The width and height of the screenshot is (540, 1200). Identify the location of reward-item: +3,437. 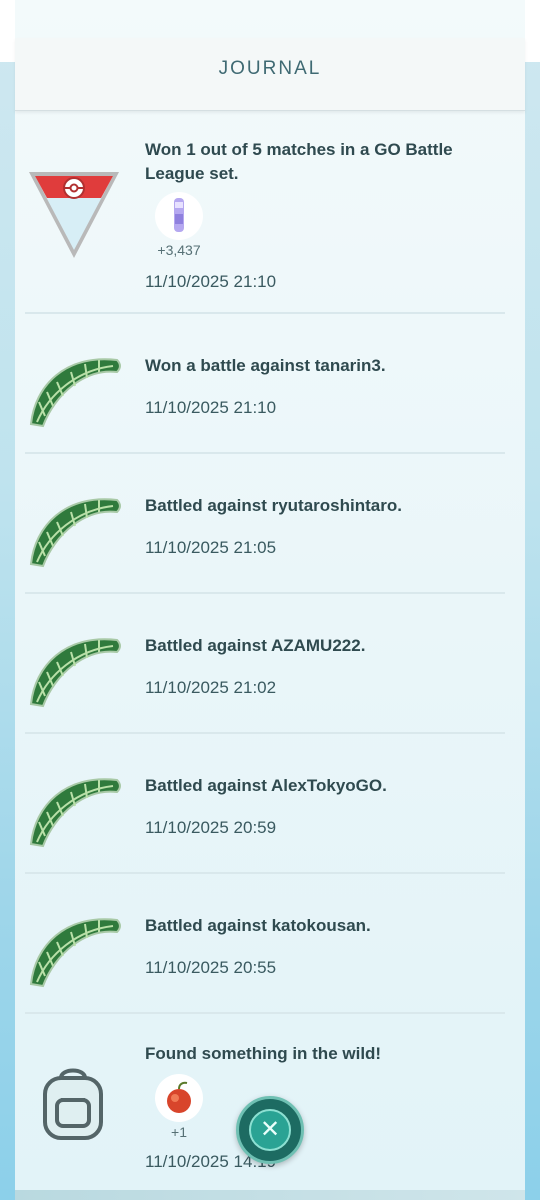
(179, 225).